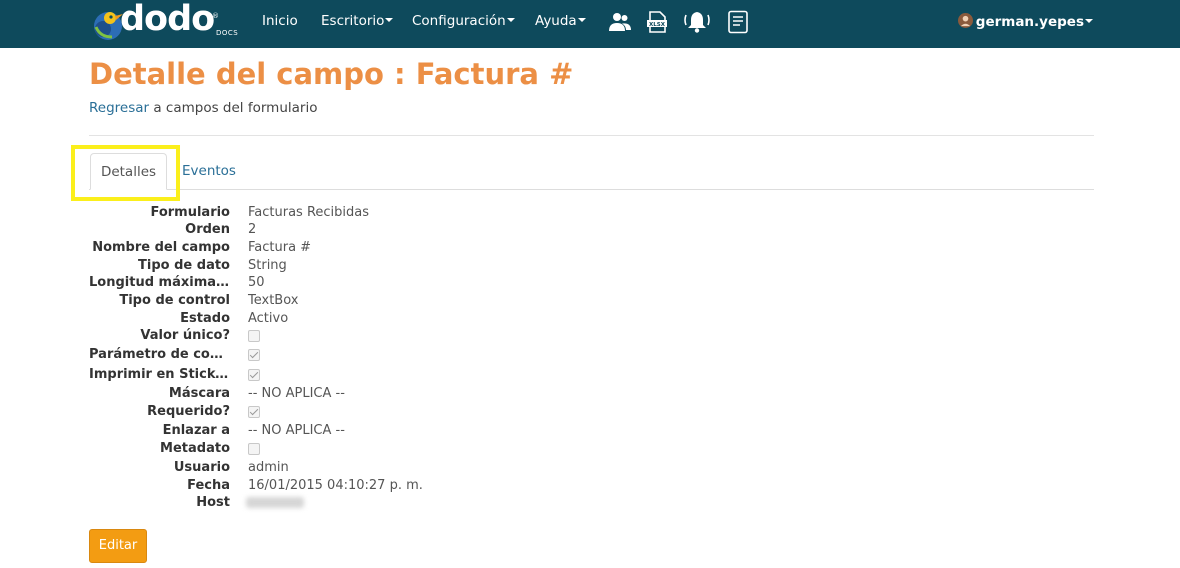 This screenshot has width=1180, height=568. What do you see at coordinates (254, 375) in the screenshot?
I see `checkbox-imprimir-sticker` at bounding box center [254, 375].